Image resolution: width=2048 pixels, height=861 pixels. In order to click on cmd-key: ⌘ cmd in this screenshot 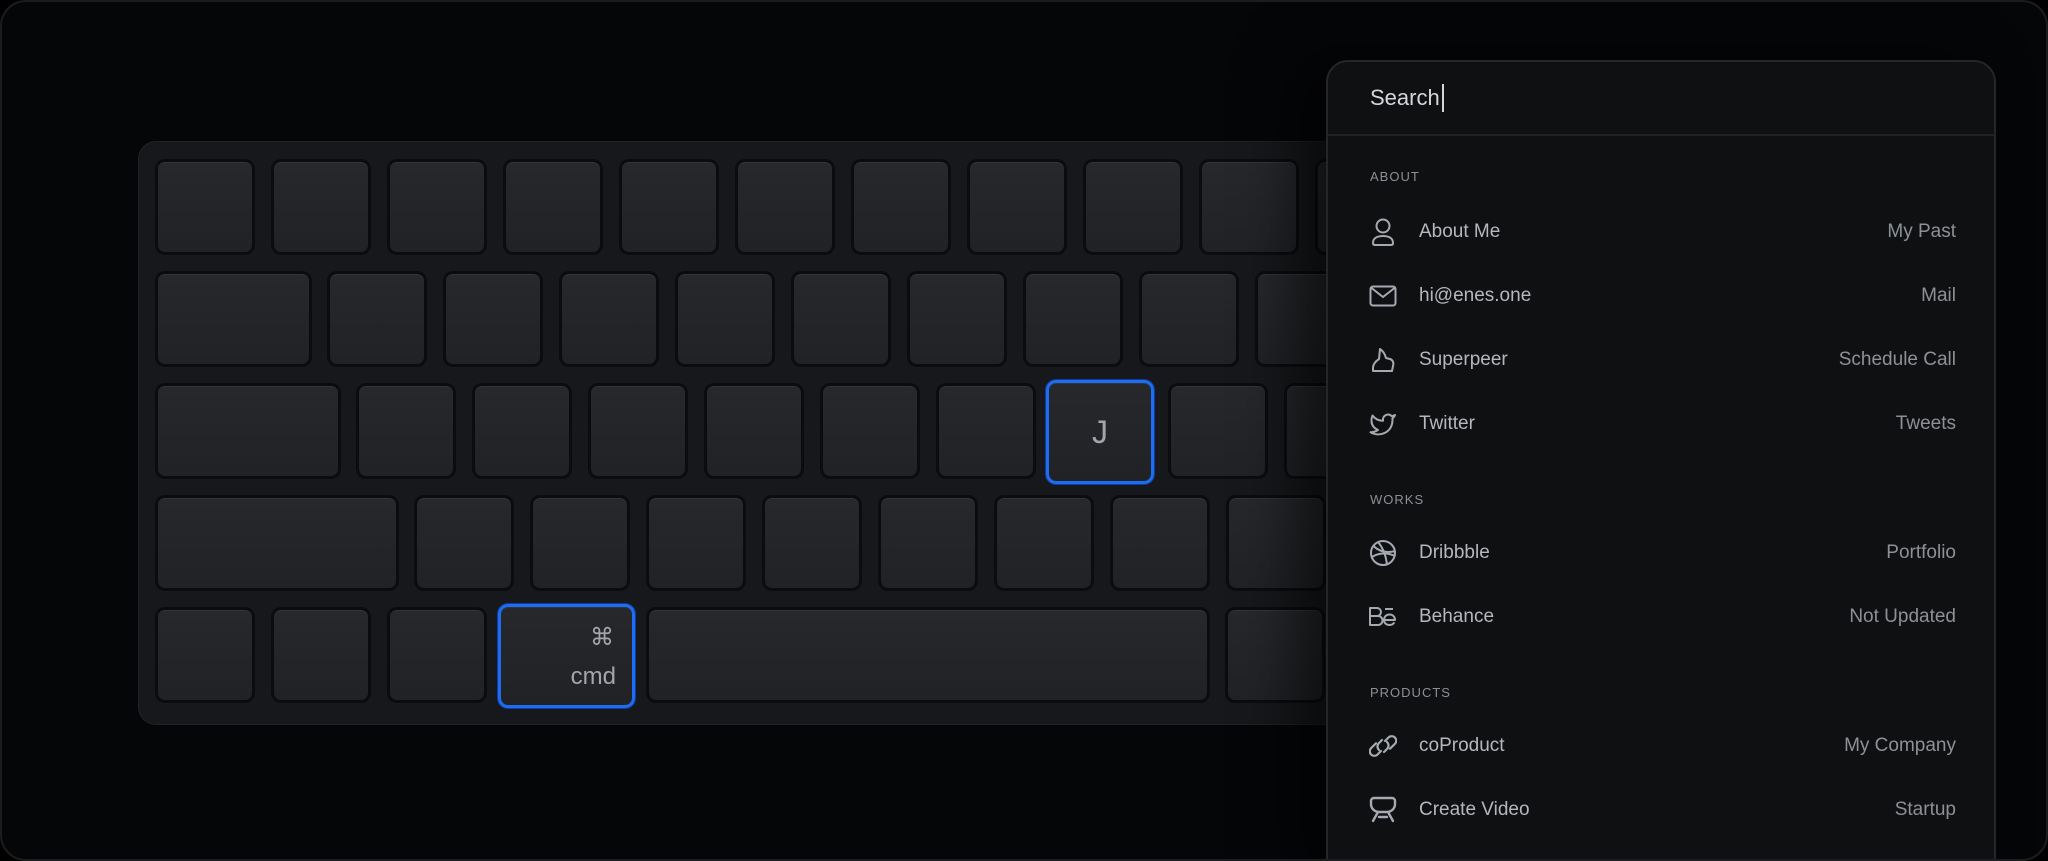, I will do `click(566, 656)`.